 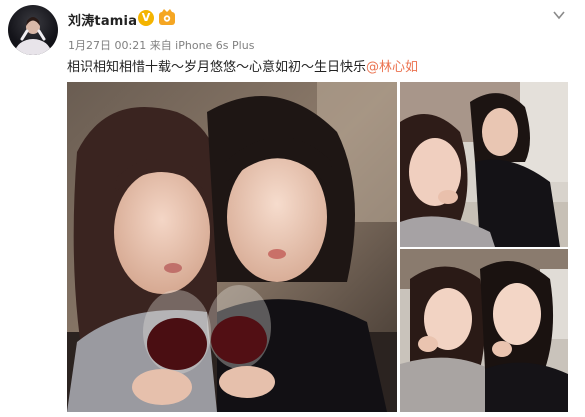 What do you see at coordinates (484, 164) in the screenshot?
I see `photo-top-right` at bounding box center [484, 164].